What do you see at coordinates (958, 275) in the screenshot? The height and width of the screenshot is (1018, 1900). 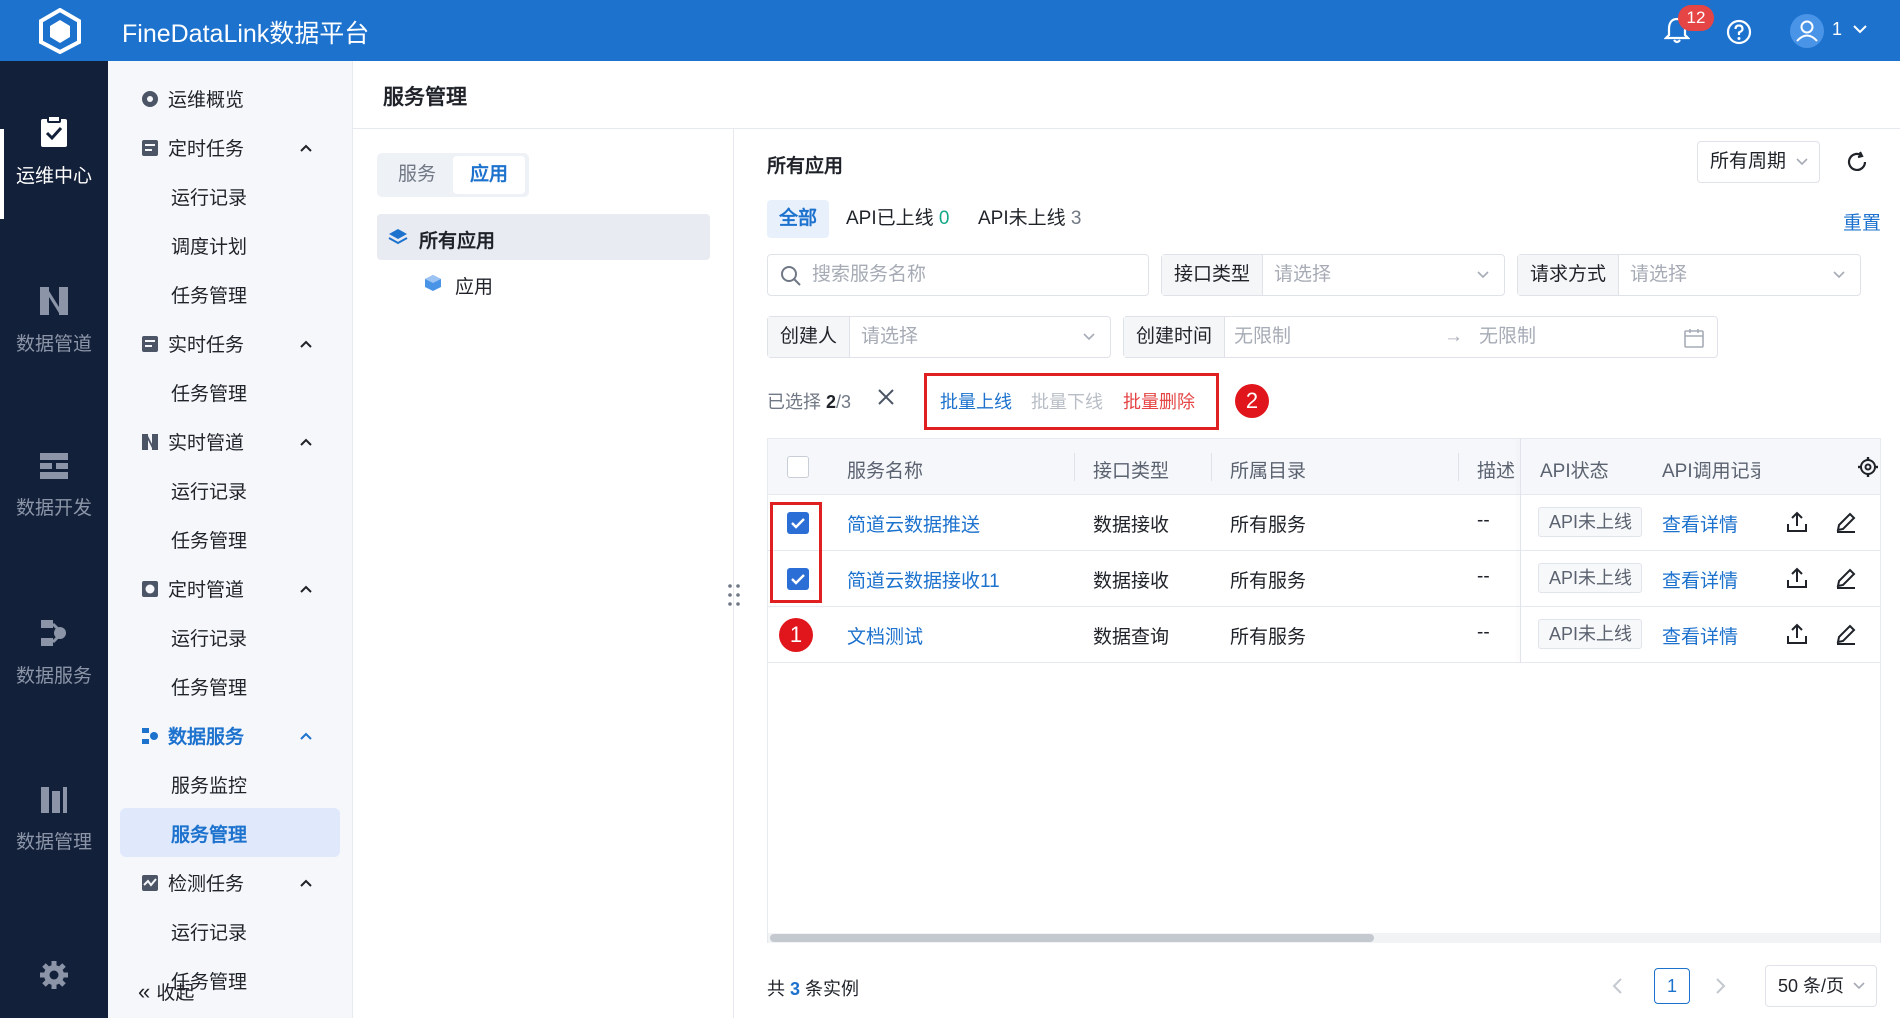 I see `search-input: 搜索服务名称` at bounding box center [958, 275].